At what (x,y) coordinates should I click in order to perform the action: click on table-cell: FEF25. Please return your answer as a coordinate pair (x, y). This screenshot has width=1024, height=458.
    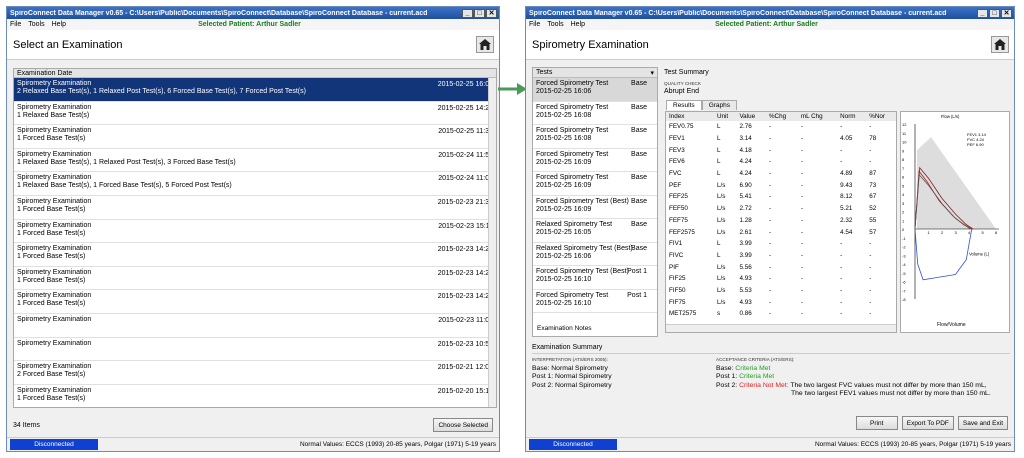
    Looking at the image, I should click on (678, 197).